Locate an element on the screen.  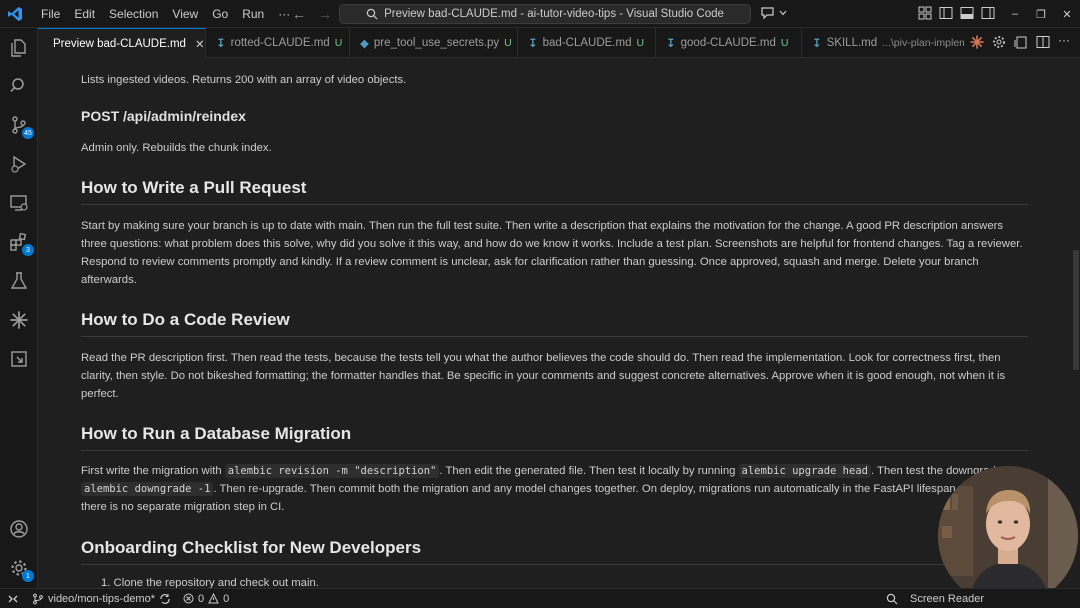
vertical-scrollbar is located at coordinates (1076, 323).